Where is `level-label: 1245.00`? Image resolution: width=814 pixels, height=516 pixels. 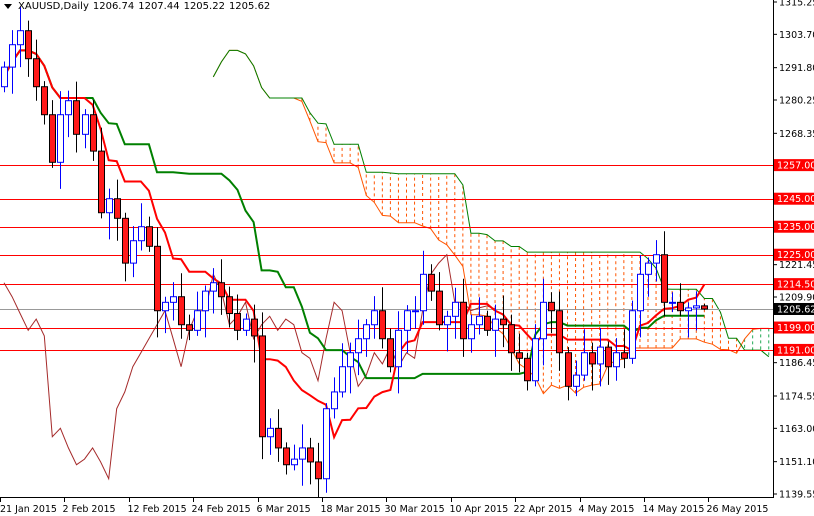
level-label: 1245.00 is located at coordinates (795, 199).